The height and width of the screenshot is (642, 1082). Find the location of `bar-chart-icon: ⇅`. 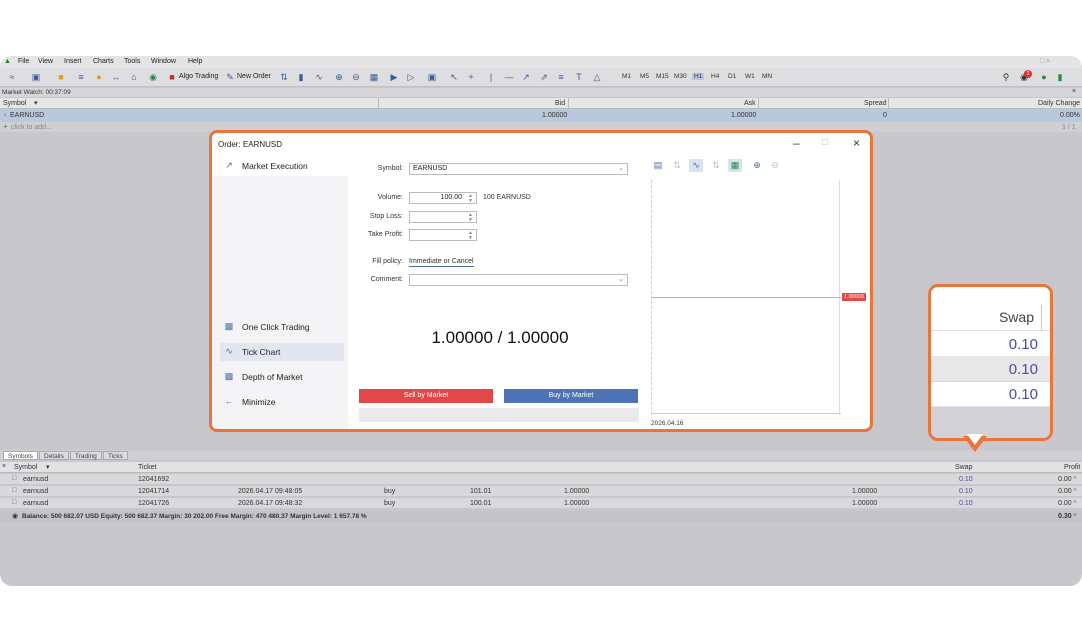

bar-chart-icon: ⇅ is located at coordinates (284, 77).